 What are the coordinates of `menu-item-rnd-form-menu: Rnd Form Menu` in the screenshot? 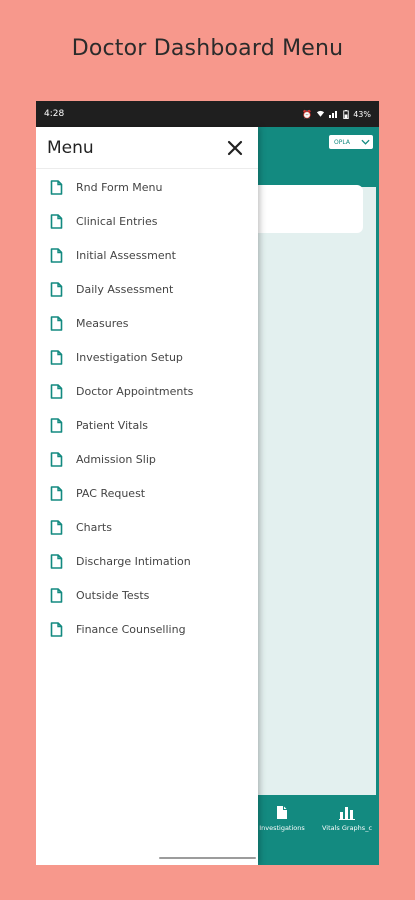 It's located at (147, 187).